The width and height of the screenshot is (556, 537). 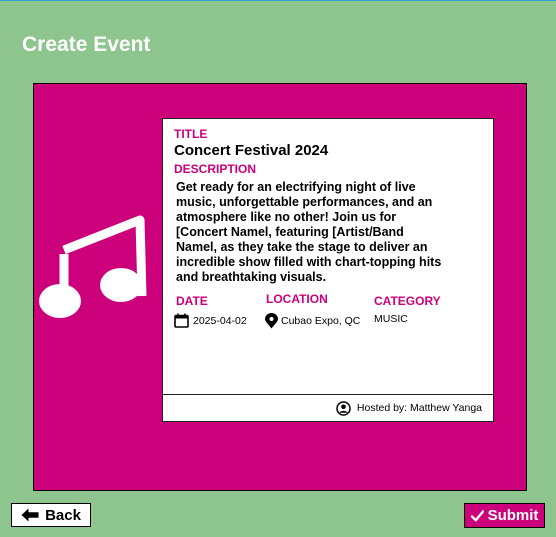 What do you see at coordinates (220, 320) in the screenshot?
I see `event-date-value: 2025-04-02` at bounding box center [220, 320].